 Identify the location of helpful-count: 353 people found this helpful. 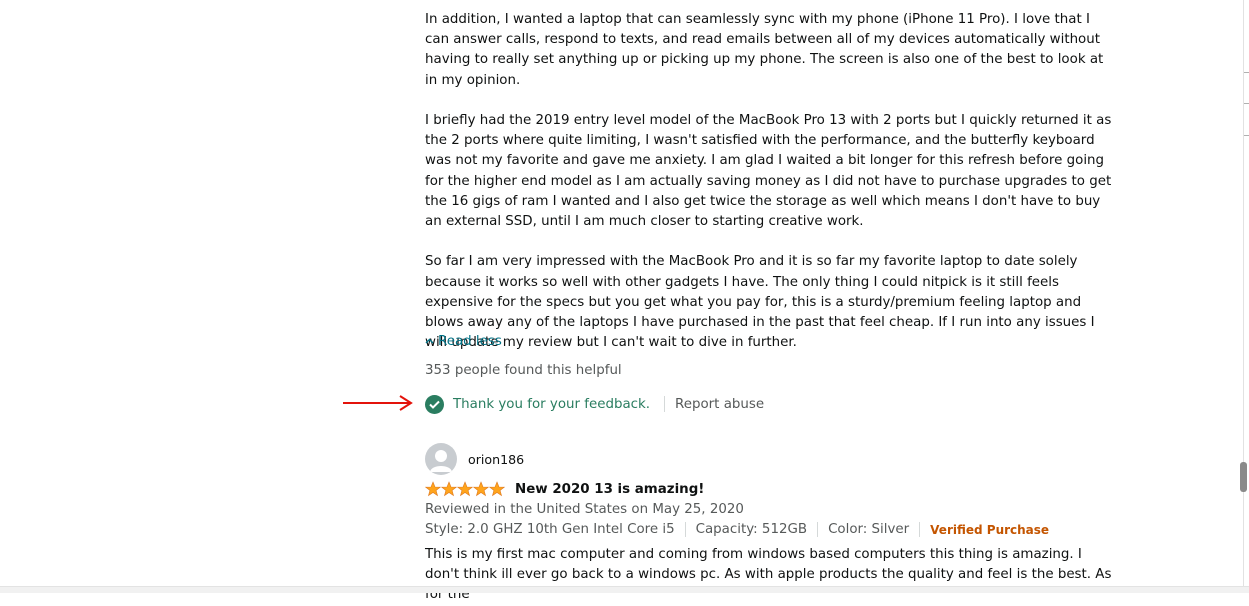
(523, 370).